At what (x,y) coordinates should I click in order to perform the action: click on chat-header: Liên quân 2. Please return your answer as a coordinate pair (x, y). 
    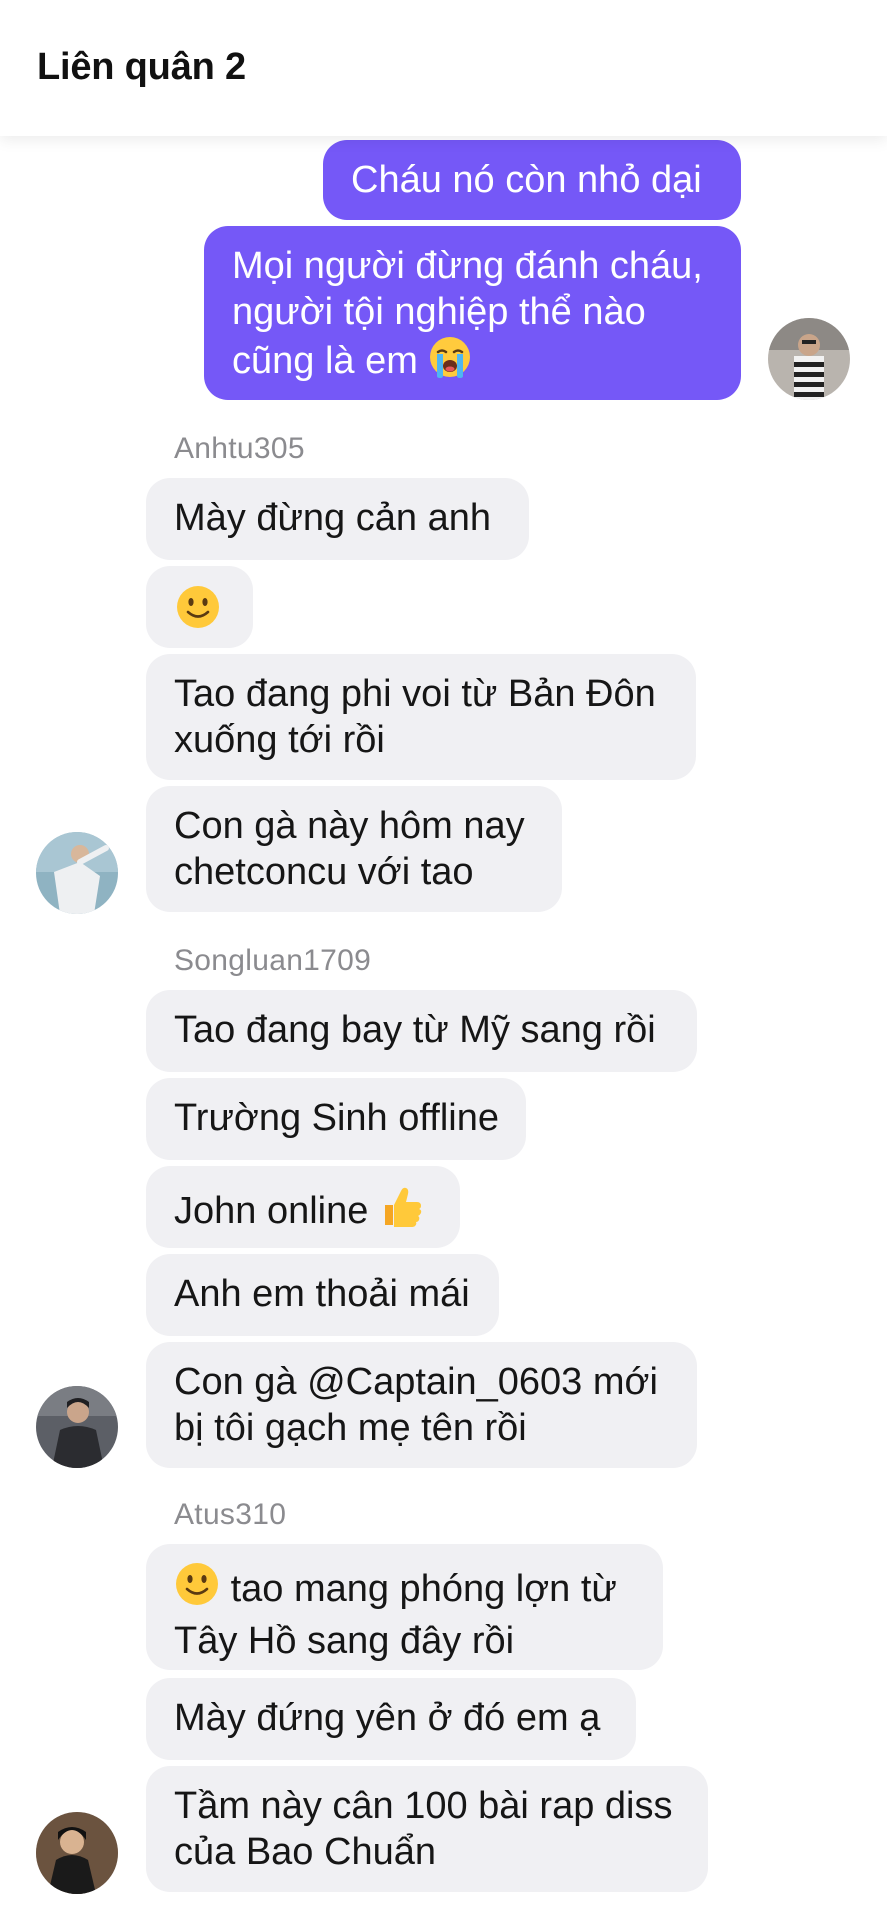
    Looking at the image, I should click on (443, 68).